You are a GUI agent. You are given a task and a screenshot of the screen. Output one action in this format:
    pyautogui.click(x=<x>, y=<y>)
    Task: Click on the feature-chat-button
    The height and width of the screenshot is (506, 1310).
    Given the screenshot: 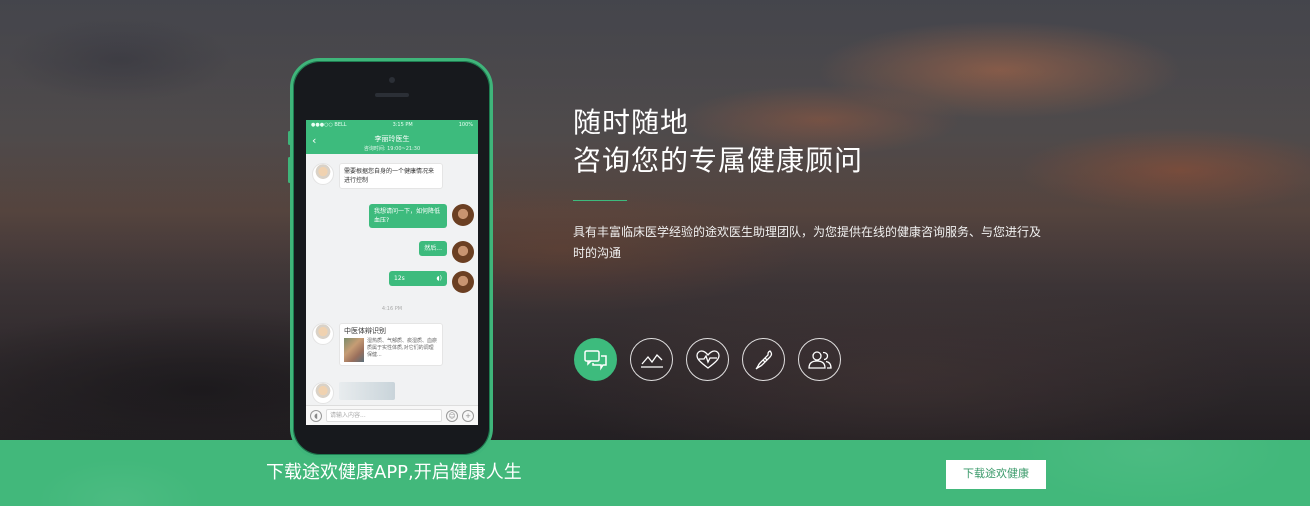 What is the action you would take?
    pyautogui.click(x=595, y=359)
    